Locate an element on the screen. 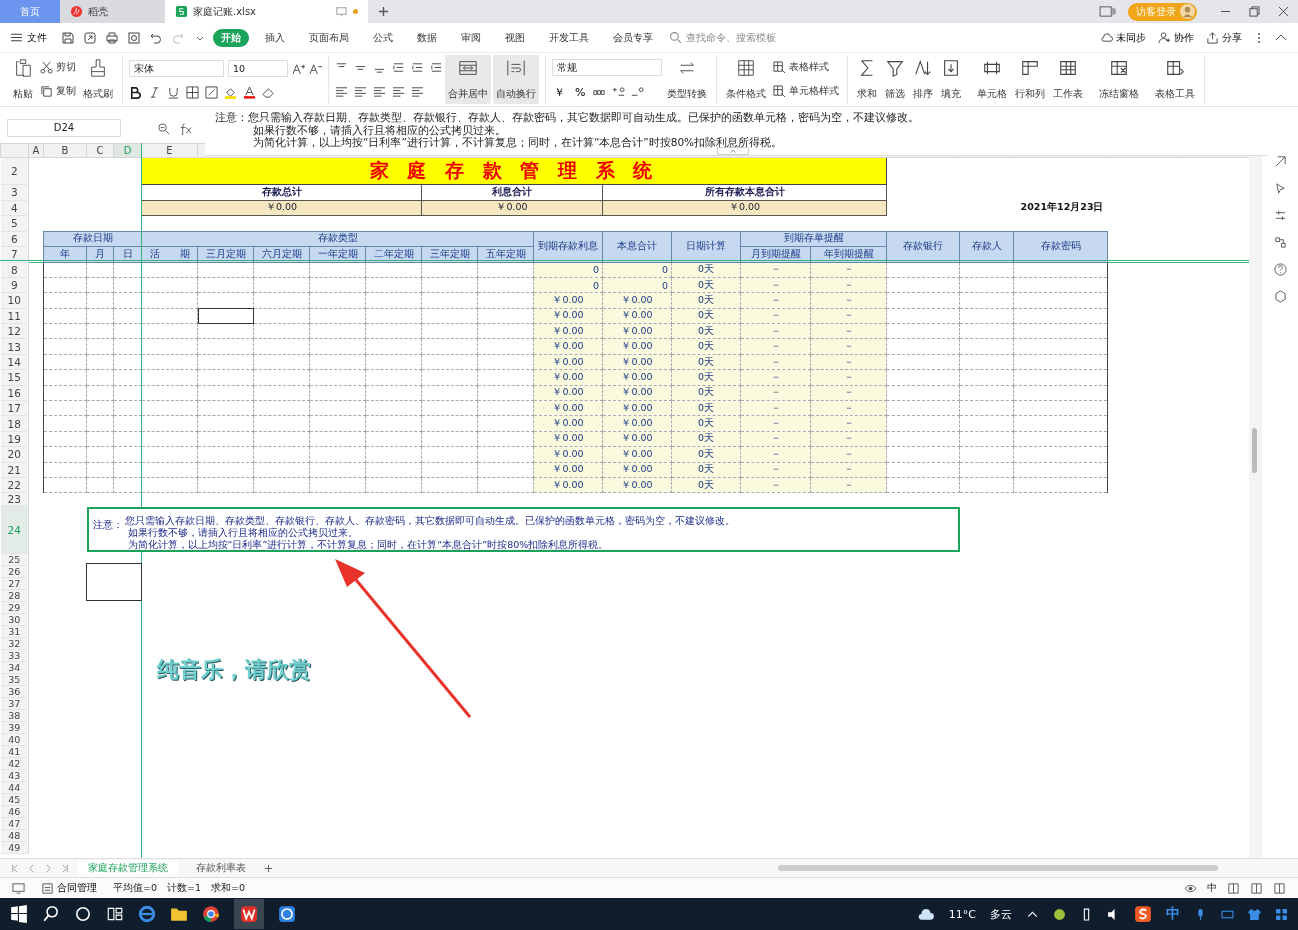 The width and height of the screenshot is (1298, 930). cell-name-field: D24 is located at coordinates (64, 128).